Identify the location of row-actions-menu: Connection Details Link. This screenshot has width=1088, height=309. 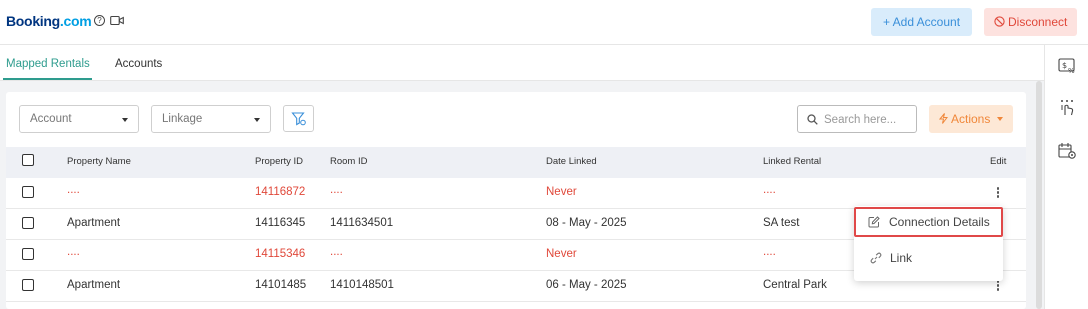
(928, 243).